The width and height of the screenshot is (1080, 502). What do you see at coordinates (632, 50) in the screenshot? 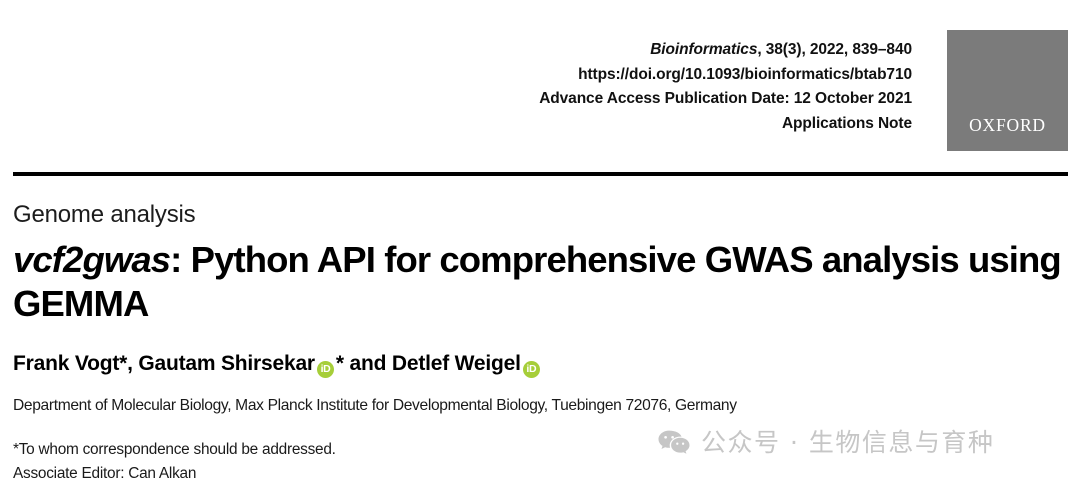
I see `journal-citation-line: Bioinformatics, 38(3), 2022, 839–840` at bounding box center [632, 50].